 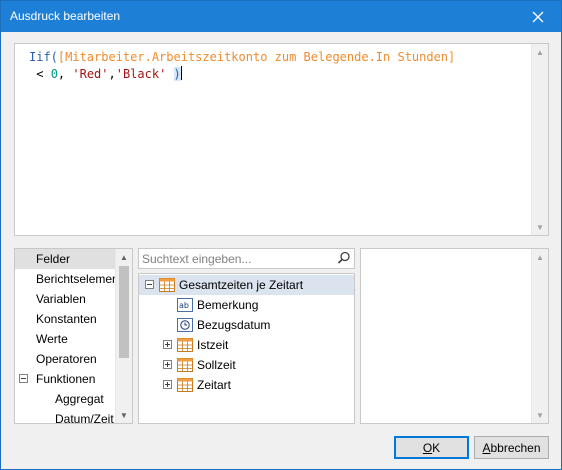 I want to click on category-scrollbar: ▲ ▼, so click(x=123, y=336).